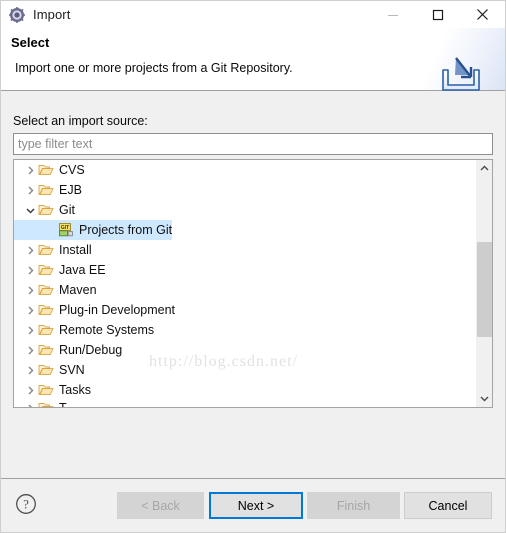 This screenshot has height=533, width=506. What do you see at coordinates (67, 210) in the screenshot?
I see `tree-item-label: Git` at bounding box center [67, 210].